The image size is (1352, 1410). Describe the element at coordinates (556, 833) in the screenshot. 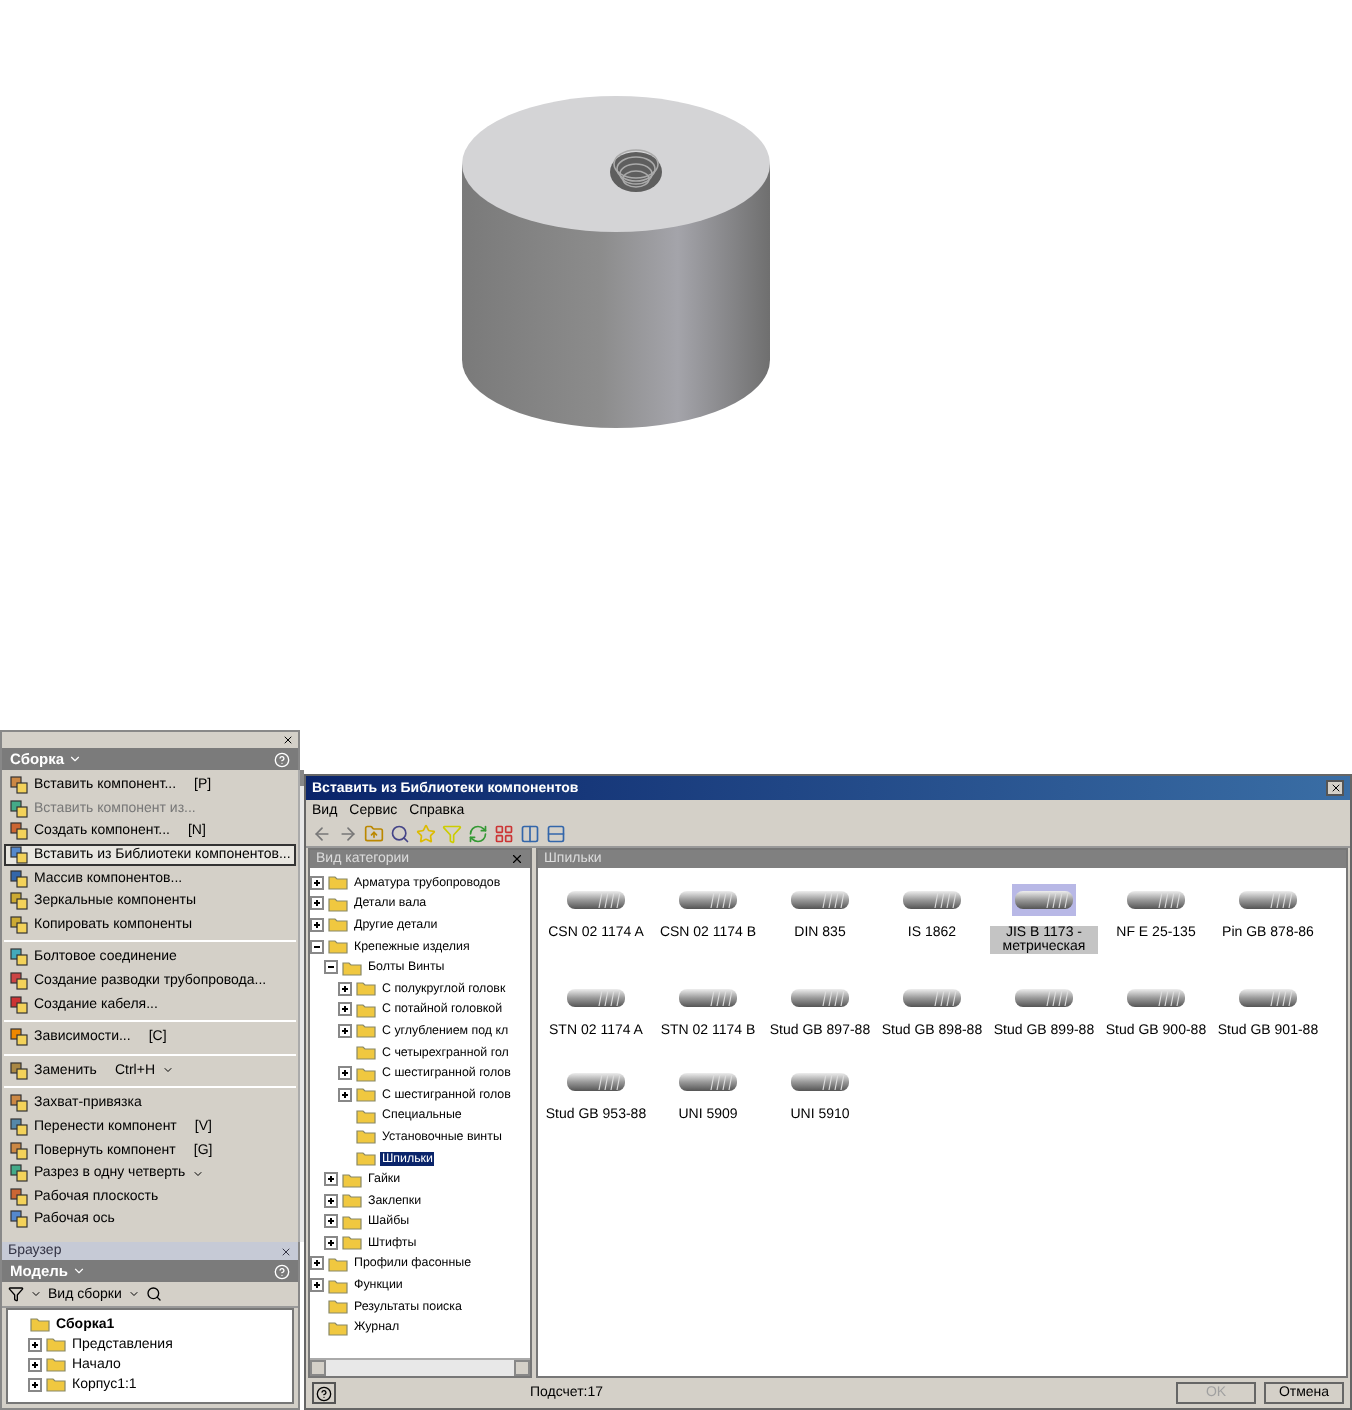

I see `rows-icon` at that location.